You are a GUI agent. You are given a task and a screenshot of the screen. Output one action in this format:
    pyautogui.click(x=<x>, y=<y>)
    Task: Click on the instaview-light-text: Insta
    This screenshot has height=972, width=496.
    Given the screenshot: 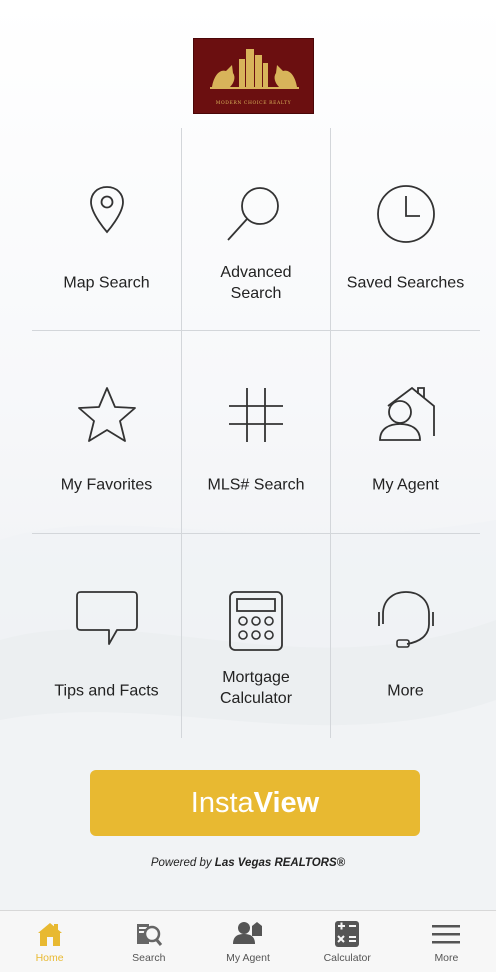 What is the action you would take?
    pyautogui.click(x=222, y=802)
    